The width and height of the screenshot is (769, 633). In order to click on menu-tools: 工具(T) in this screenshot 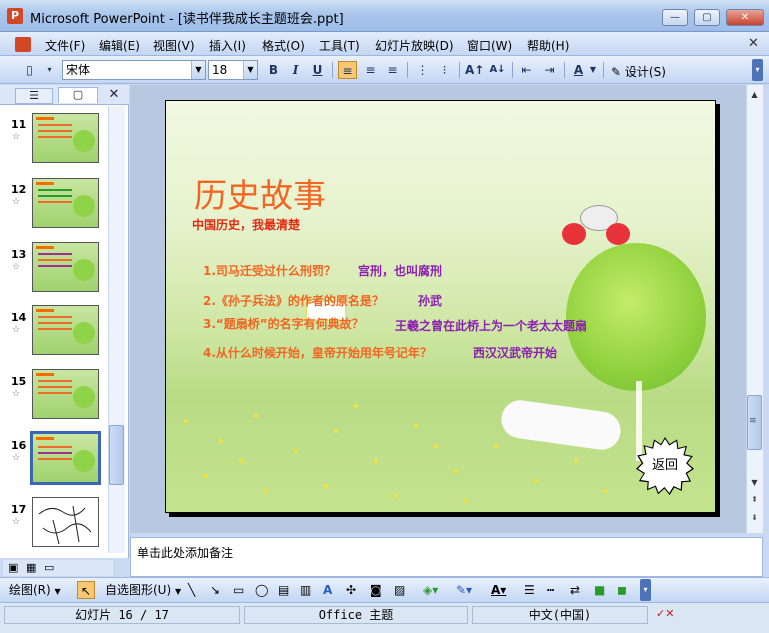, I will do `click(339, 45)`.